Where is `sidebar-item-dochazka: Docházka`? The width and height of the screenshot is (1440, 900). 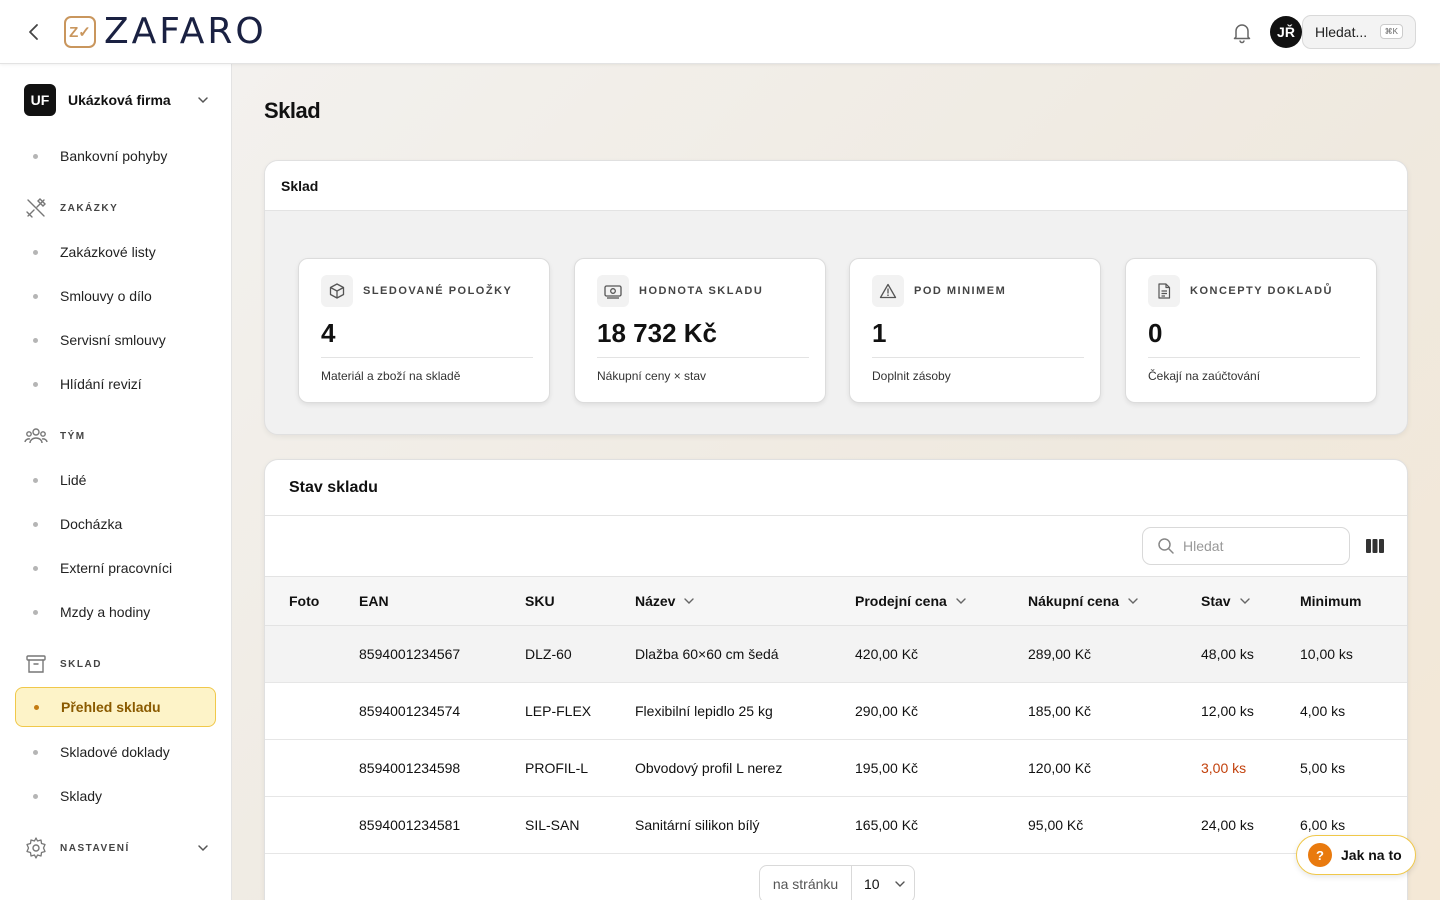 sidebar-item-dochazka: Docházka is located at coordinates (115, 524).